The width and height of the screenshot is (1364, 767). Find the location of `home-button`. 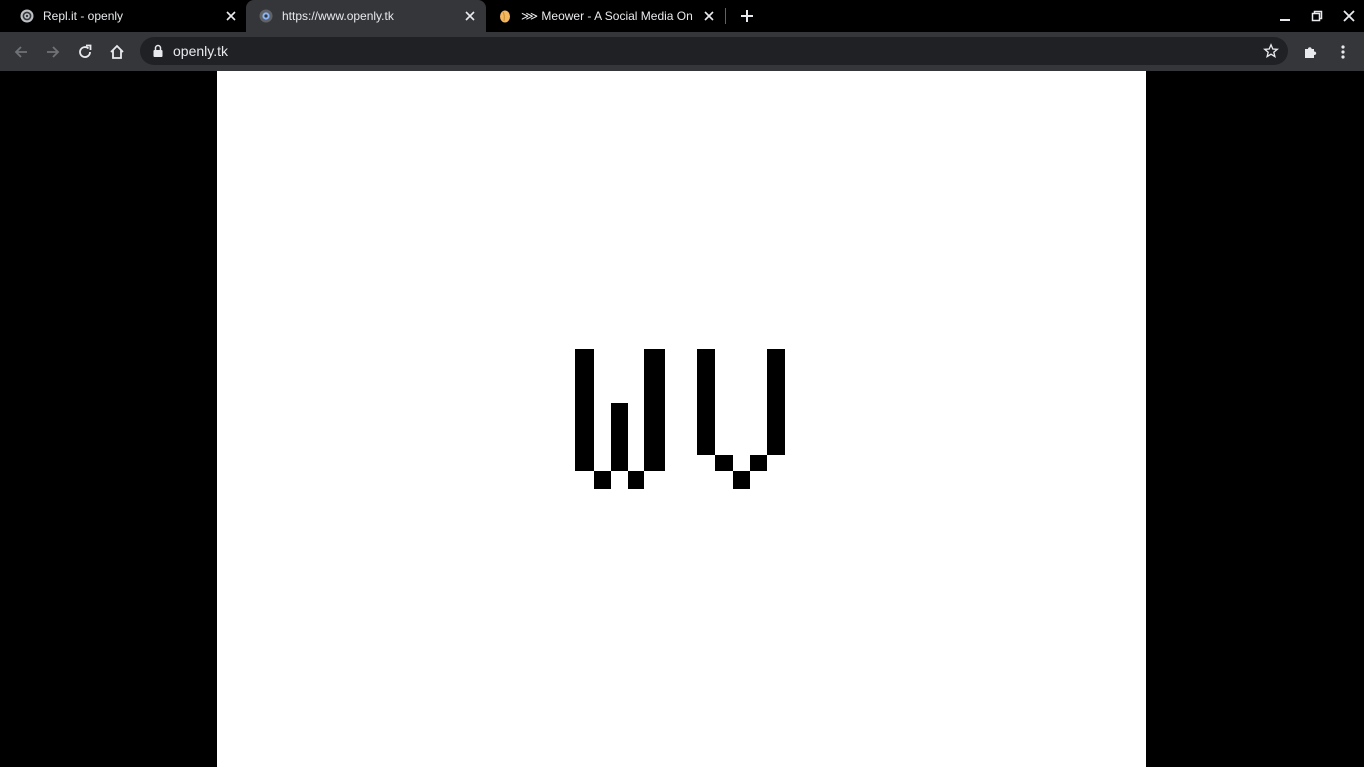

home-button is located at coordinates (117, 52).